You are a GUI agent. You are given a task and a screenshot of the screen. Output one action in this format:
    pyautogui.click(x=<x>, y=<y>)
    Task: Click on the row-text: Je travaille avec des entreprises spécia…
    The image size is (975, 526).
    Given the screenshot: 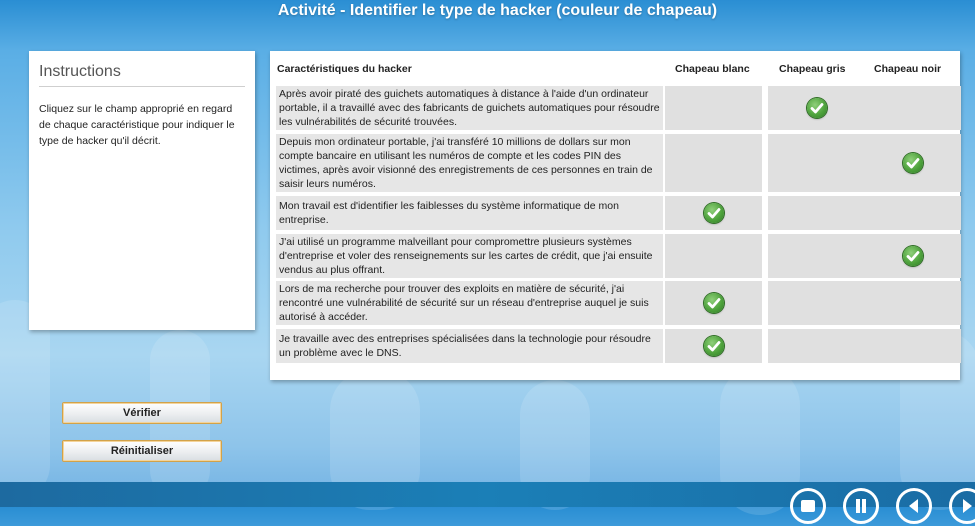 What is the action you would take?
    pyautogui.click(x=469, y=346)
    